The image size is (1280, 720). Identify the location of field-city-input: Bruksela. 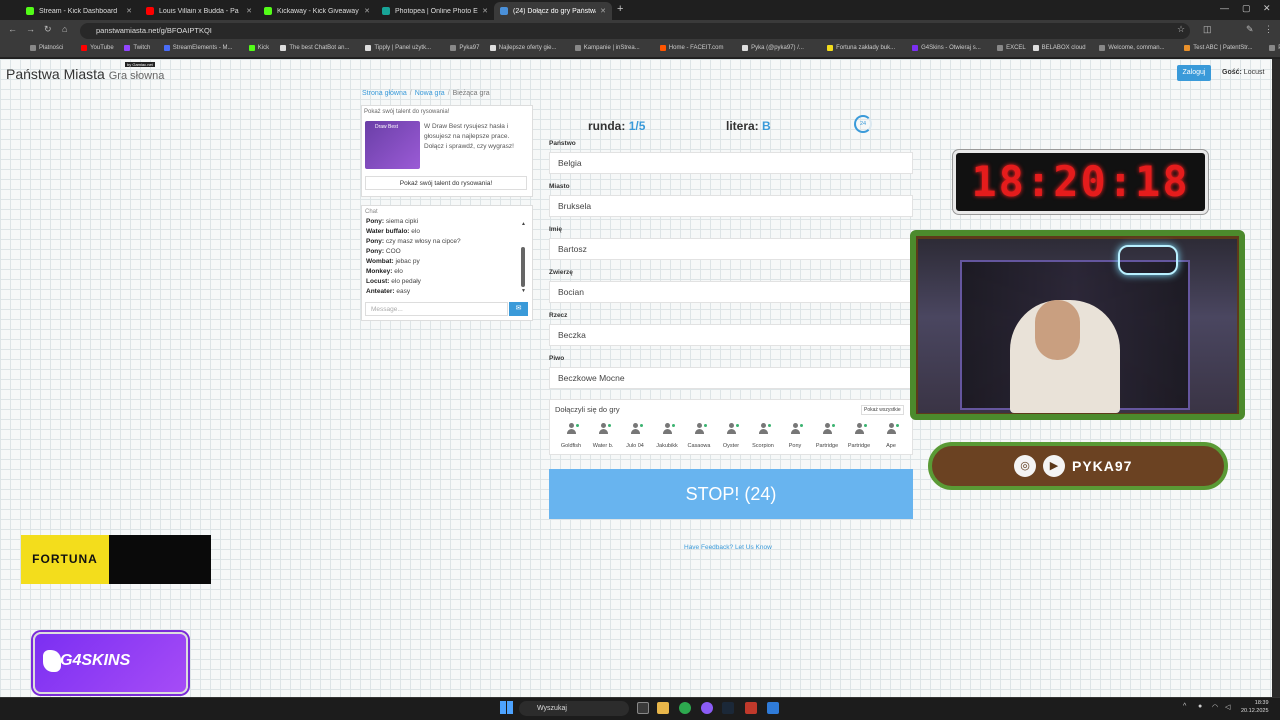
(731, 206).